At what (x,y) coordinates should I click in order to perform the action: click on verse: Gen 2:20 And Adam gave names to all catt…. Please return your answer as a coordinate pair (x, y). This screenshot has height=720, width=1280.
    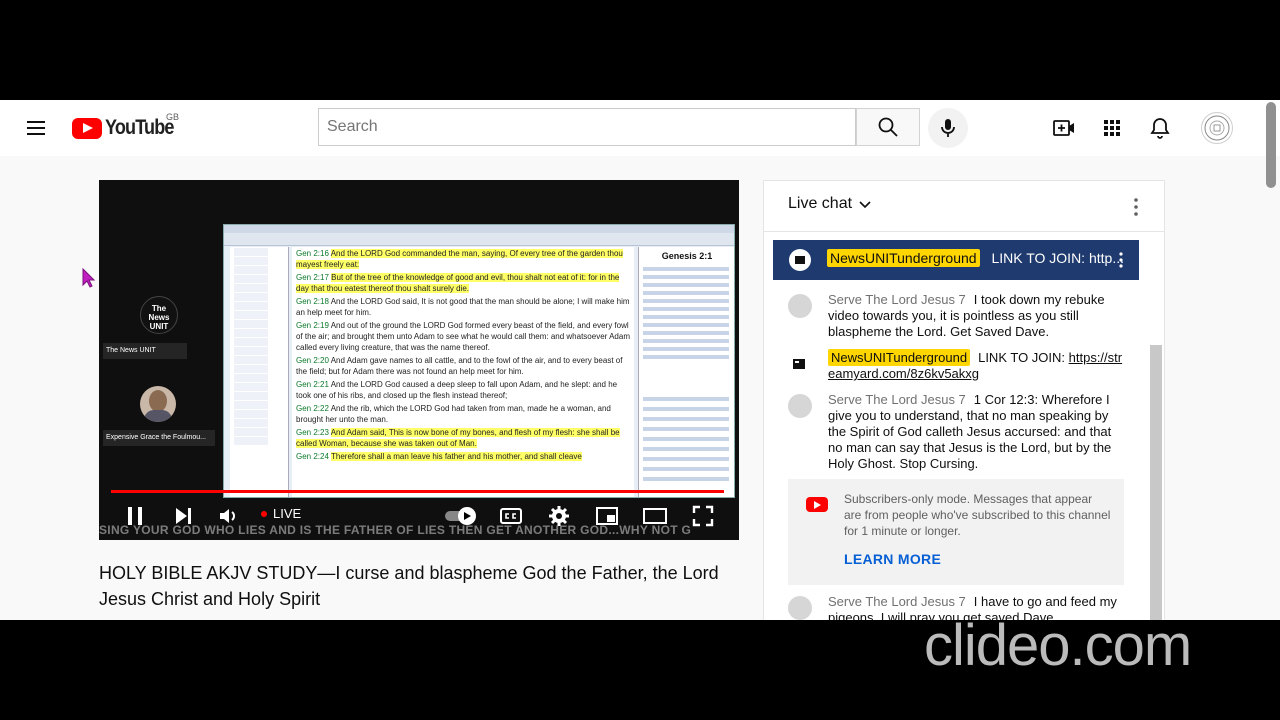
    Looking at the image, I should click on (459, 366).